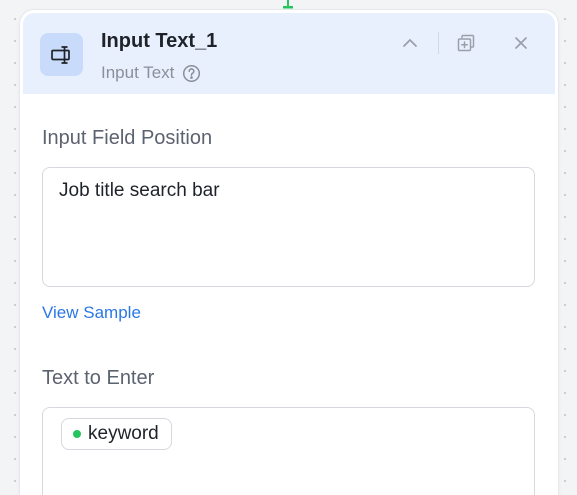  Describe the element at coordinates (61, 54) in the screenshot. I see `input-text-icon` at that location.